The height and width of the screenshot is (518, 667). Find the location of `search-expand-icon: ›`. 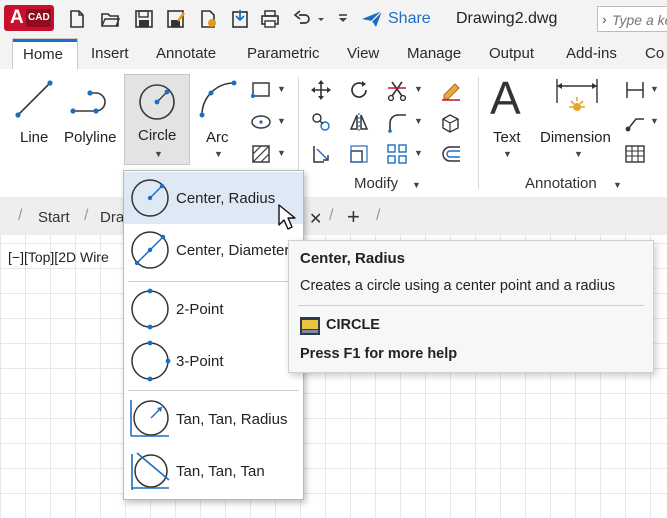

search-expand-icon: › is located at coordinates (604, 19).